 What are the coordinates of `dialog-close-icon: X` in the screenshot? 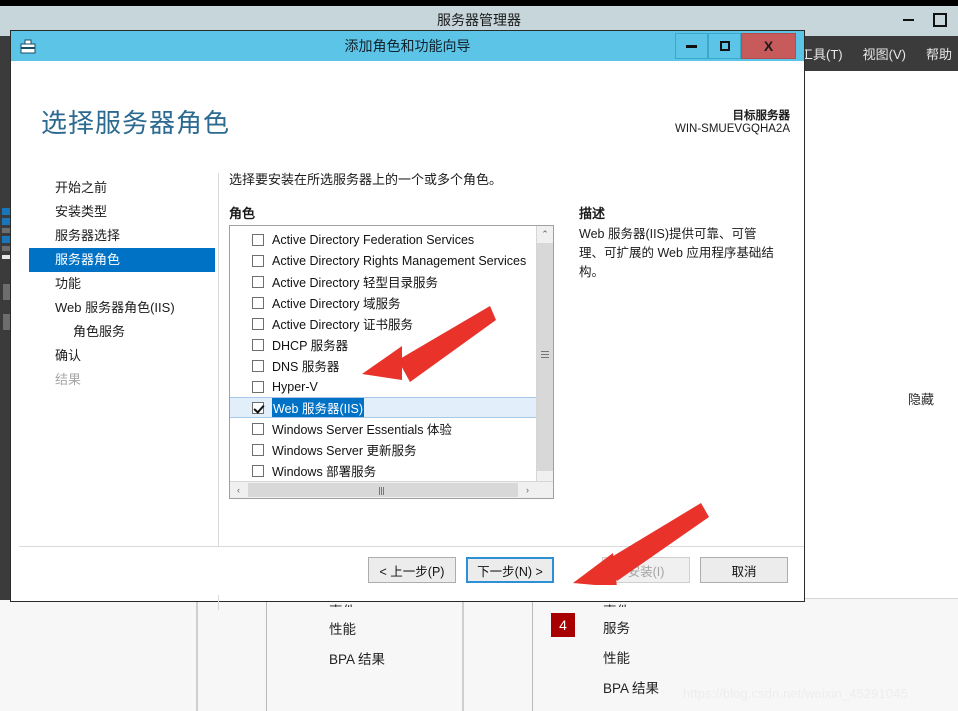 It's located at (768, 46).